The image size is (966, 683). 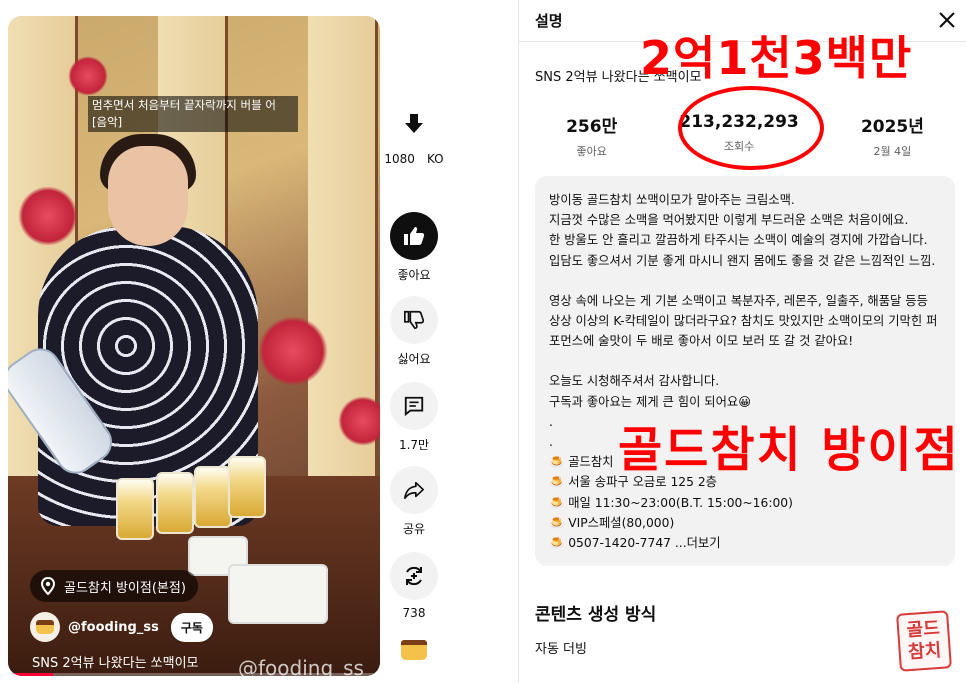 I want to click on stat-value: 256만, so click(x=592, y=127).